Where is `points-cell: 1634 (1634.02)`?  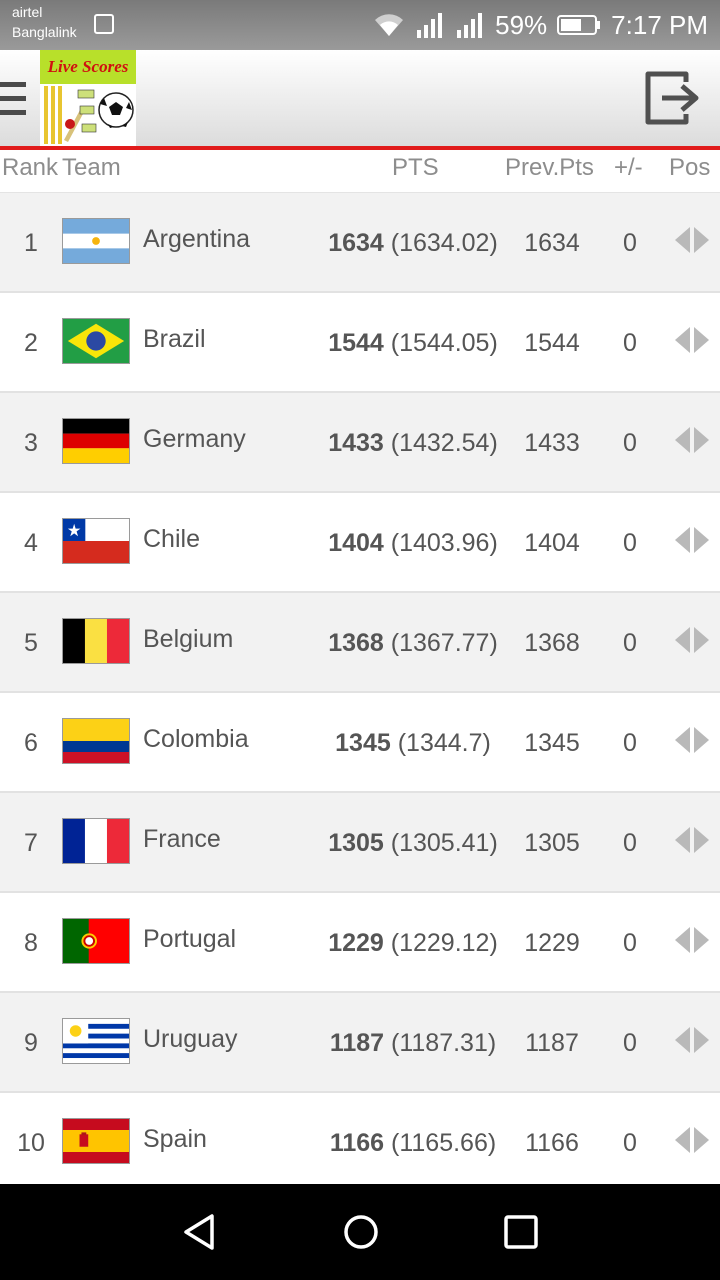 points-cell: 1634 (1634.02) is located at coordinates (413, 243).